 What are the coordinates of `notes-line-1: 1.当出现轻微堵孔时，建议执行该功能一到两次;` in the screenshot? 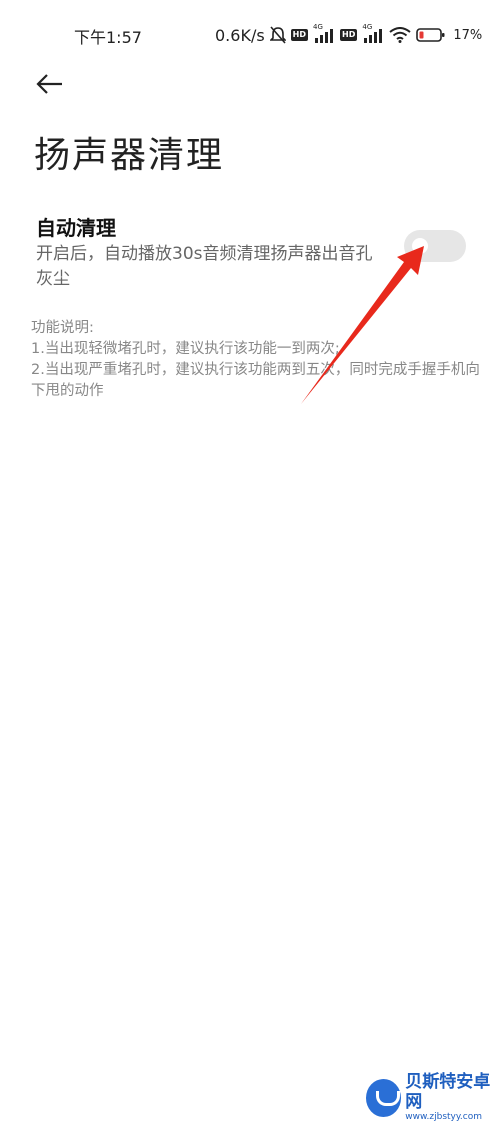 It's located at (185, 349).